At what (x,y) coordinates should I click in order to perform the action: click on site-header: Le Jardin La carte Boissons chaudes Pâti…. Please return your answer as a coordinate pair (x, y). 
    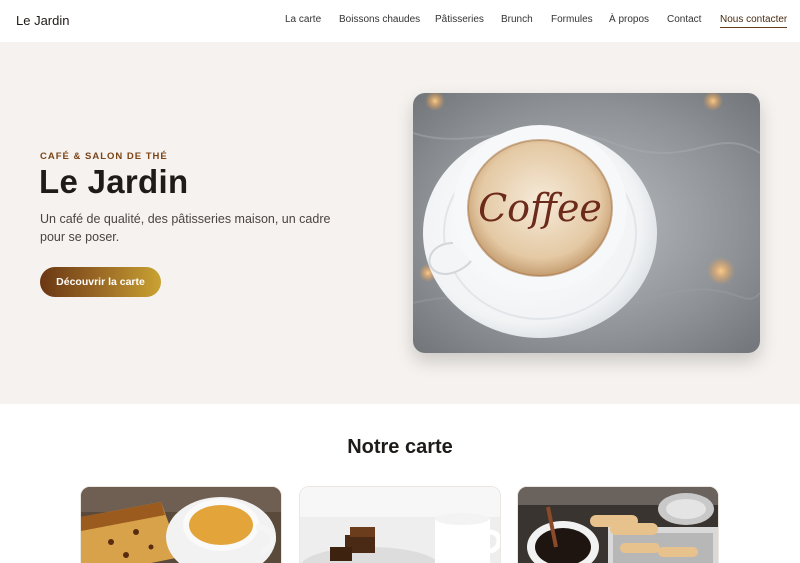
    Looking at the image, I should click on (400, 21).